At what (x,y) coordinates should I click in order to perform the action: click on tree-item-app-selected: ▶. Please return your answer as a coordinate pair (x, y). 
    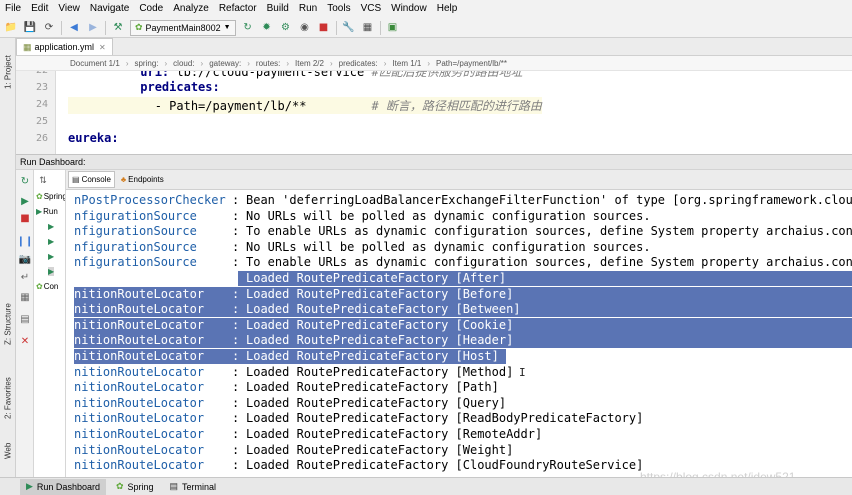
    Looking at the image, I should click on (51, 271).